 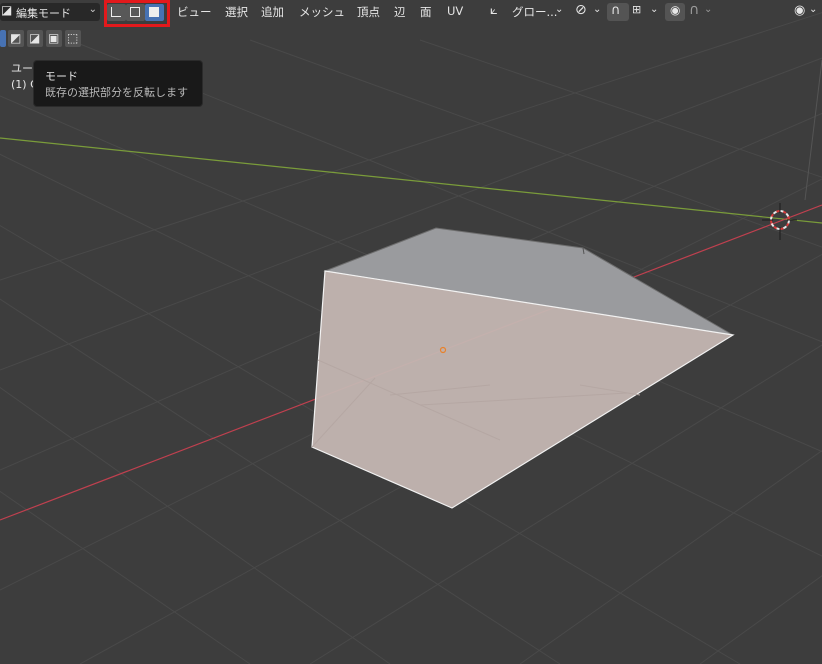 I want to click on tooltip-description: 既存の選択部分を反転します, so click(x=116, y=92).